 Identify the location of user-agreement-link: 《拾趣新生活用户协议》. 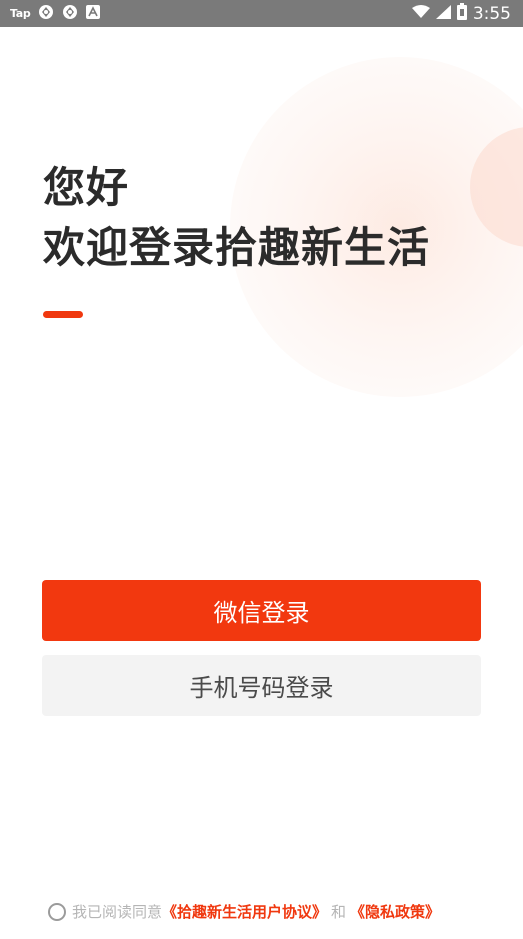
(244, 911).